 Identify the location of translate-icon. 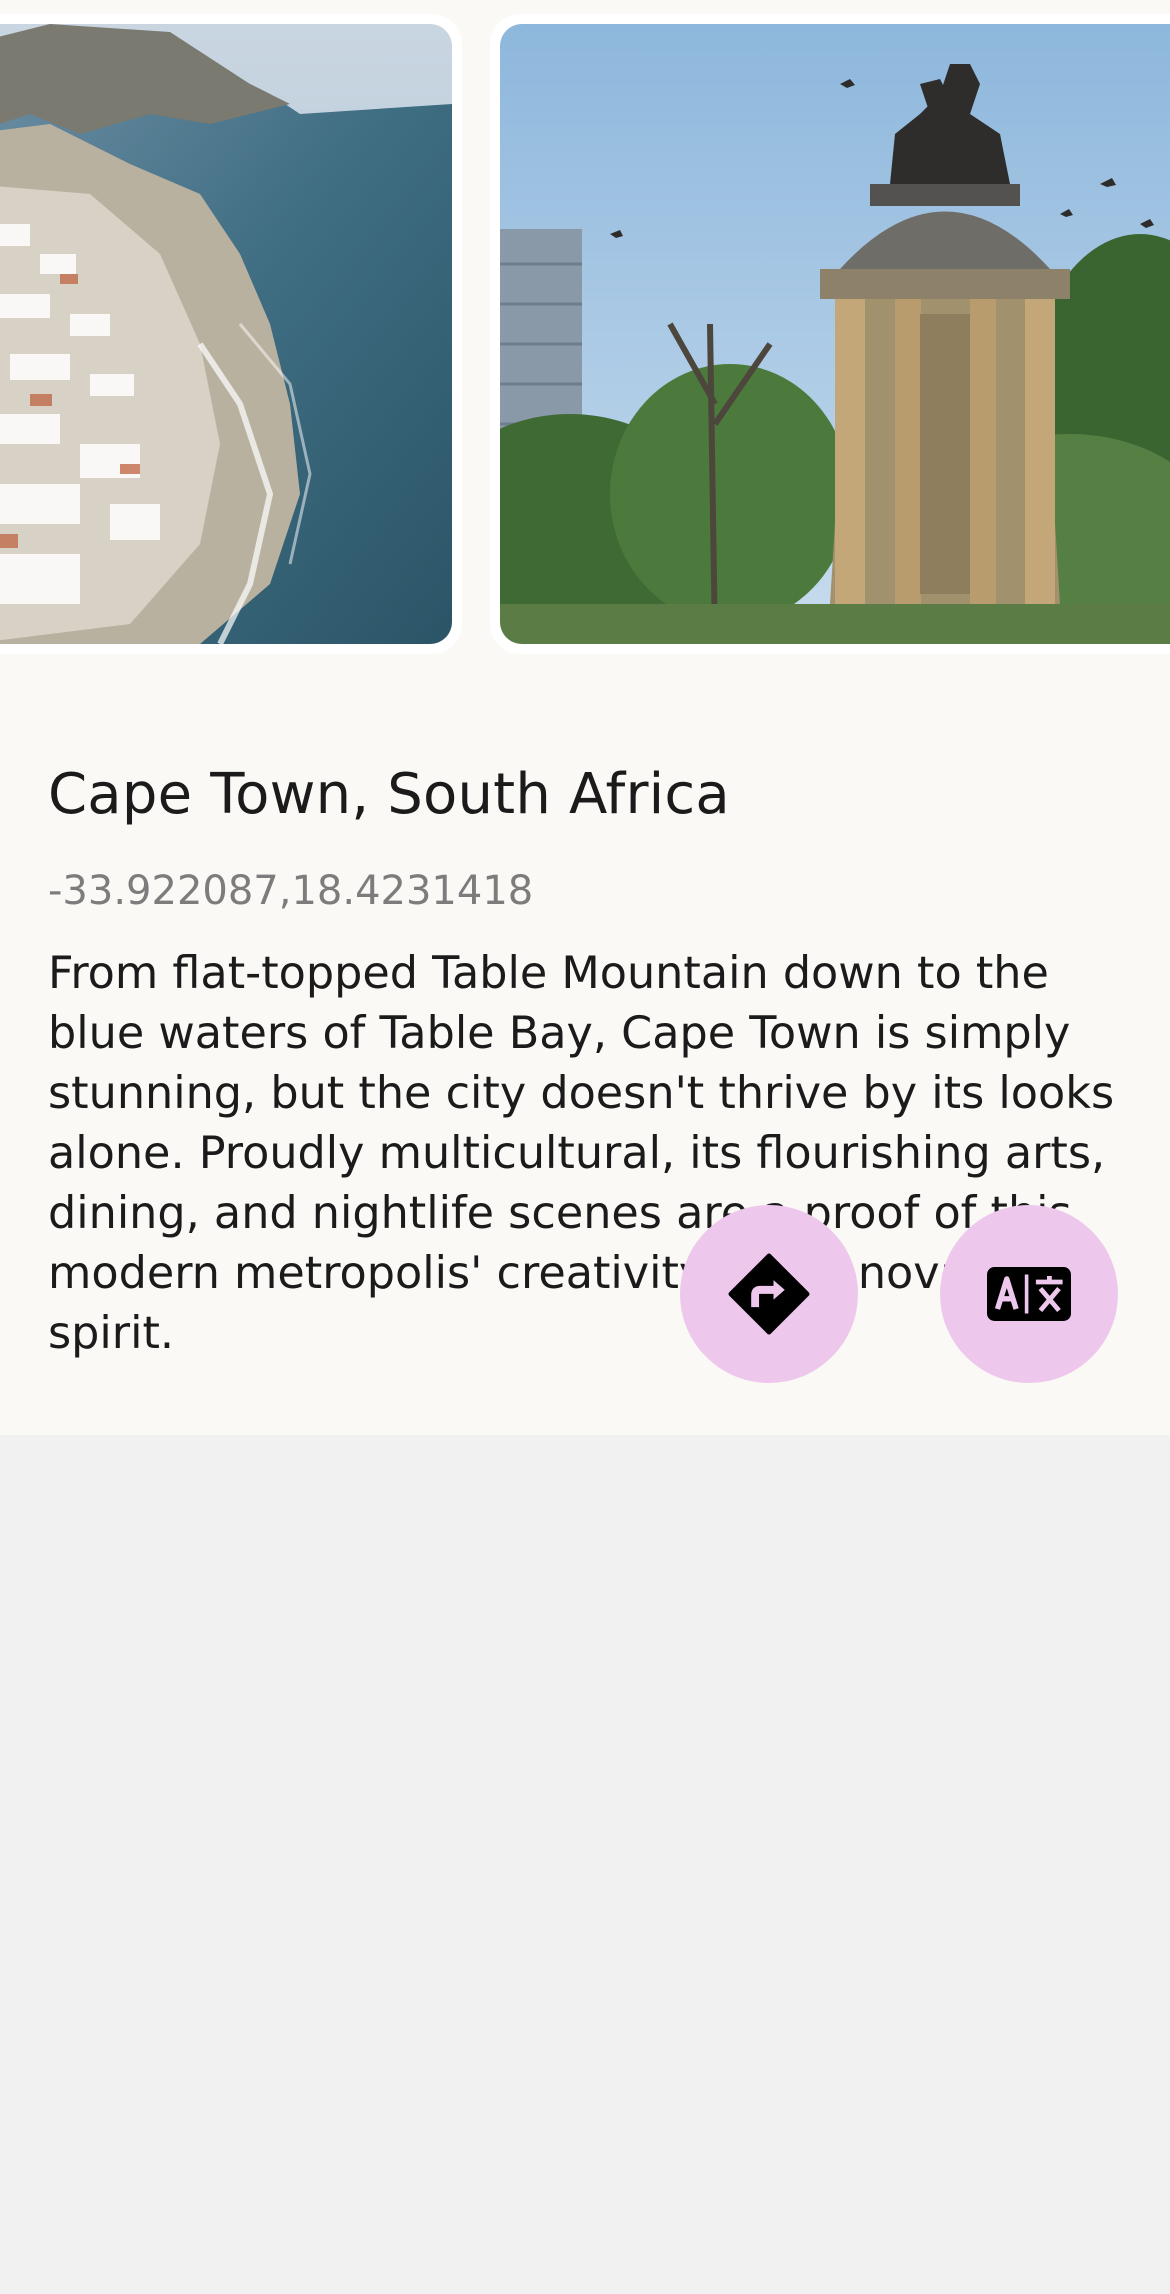
(1029, 1294).